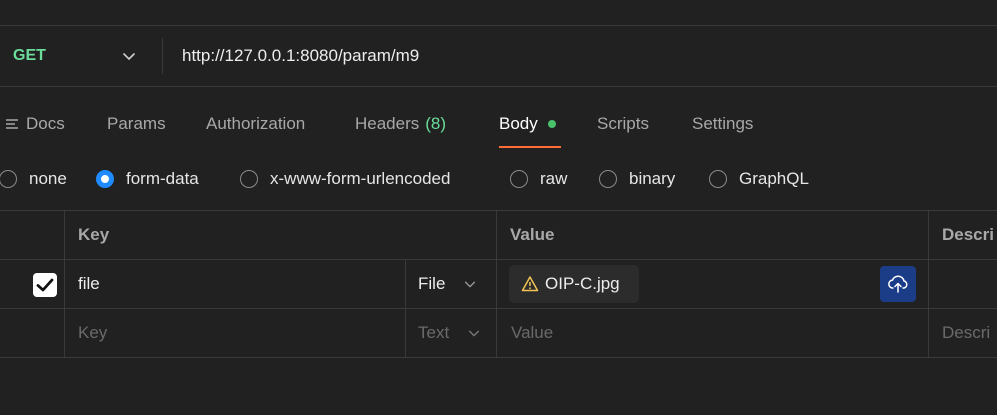 This screenshot has width=997, height=415. What do you see at coordinates (48, 178) in the screenshot?
I see `radio-none-label: none` at bounding box center [48, 178].